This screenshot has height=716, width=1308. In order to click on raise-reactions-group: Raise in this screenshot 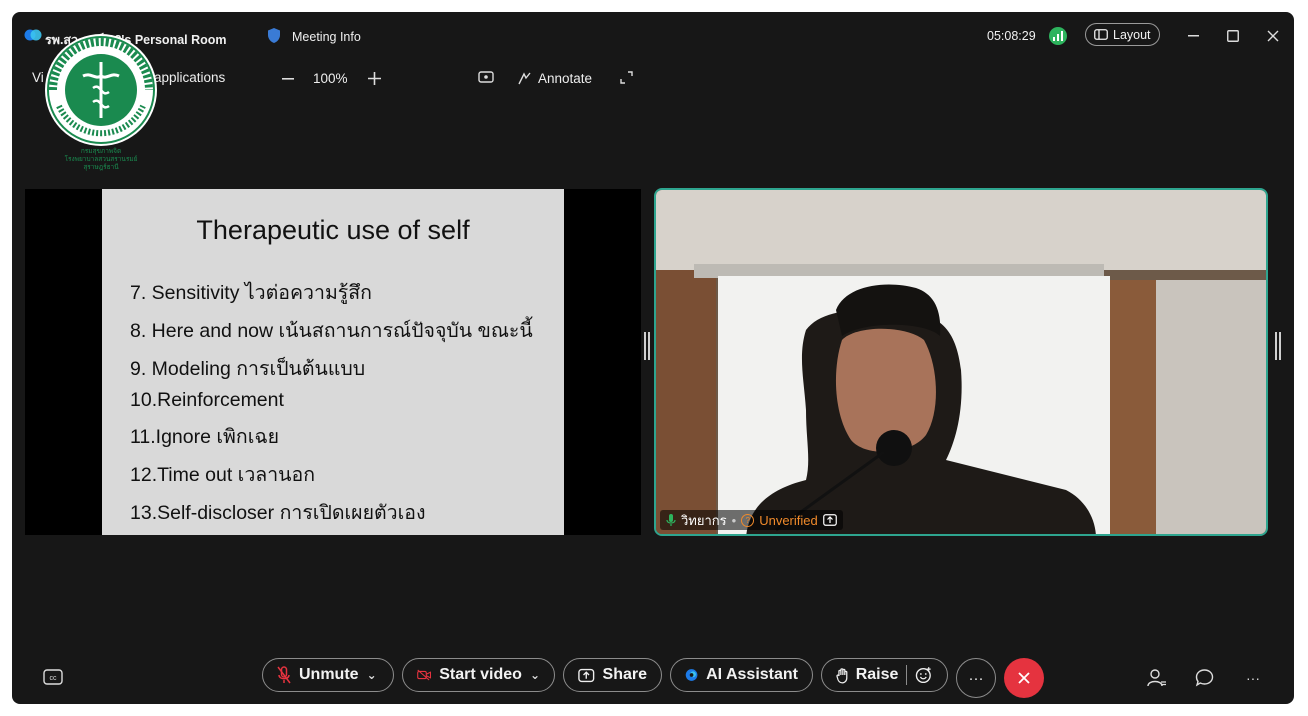, I will do `click(884, 675)`.